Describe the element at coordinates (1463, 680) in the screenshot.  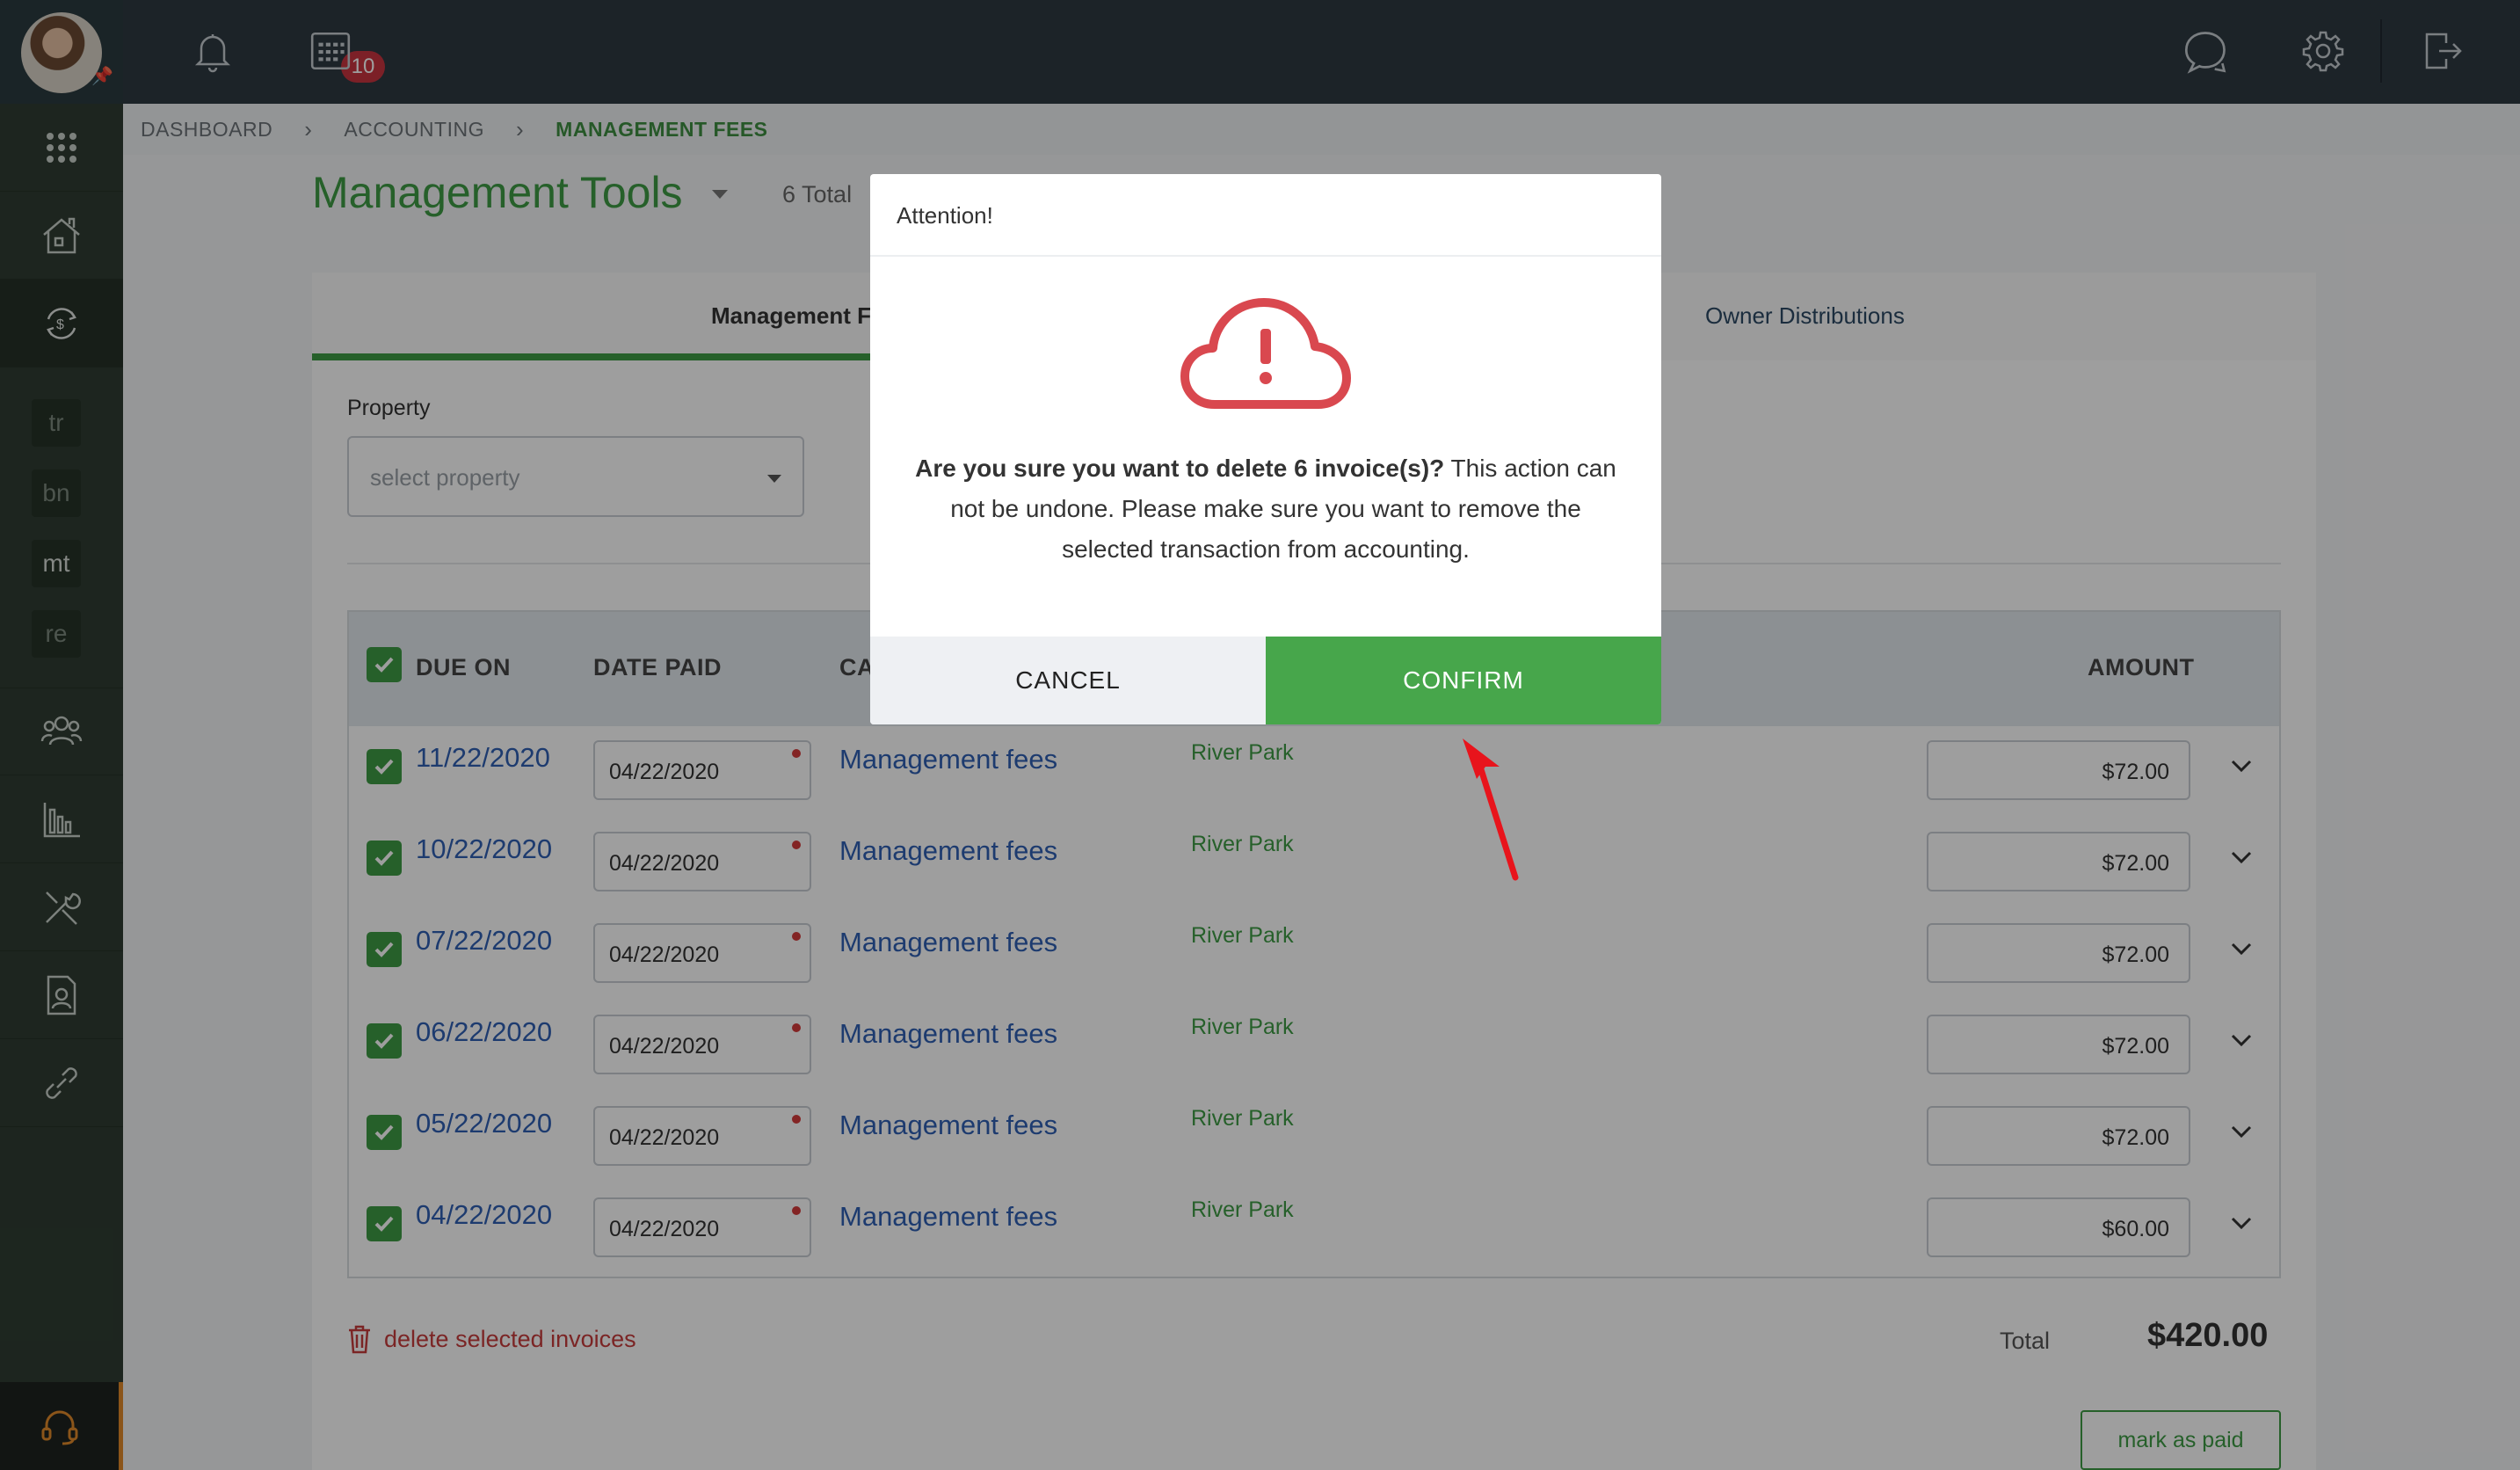
I see `confirm-button: CONFIRM` at that location.